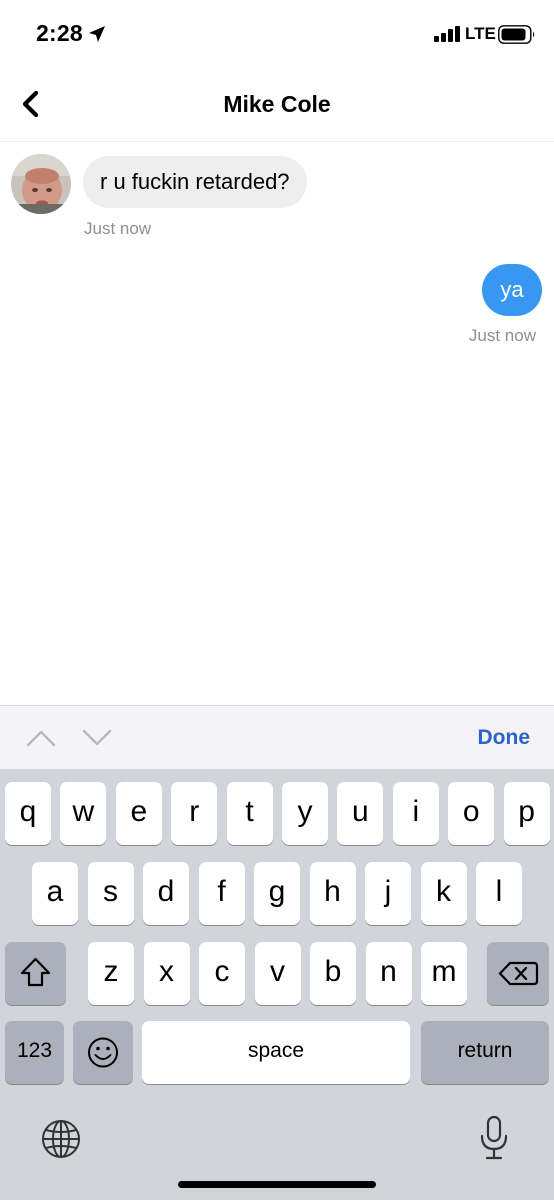  I want to click on shift-key, so click(35, 973).